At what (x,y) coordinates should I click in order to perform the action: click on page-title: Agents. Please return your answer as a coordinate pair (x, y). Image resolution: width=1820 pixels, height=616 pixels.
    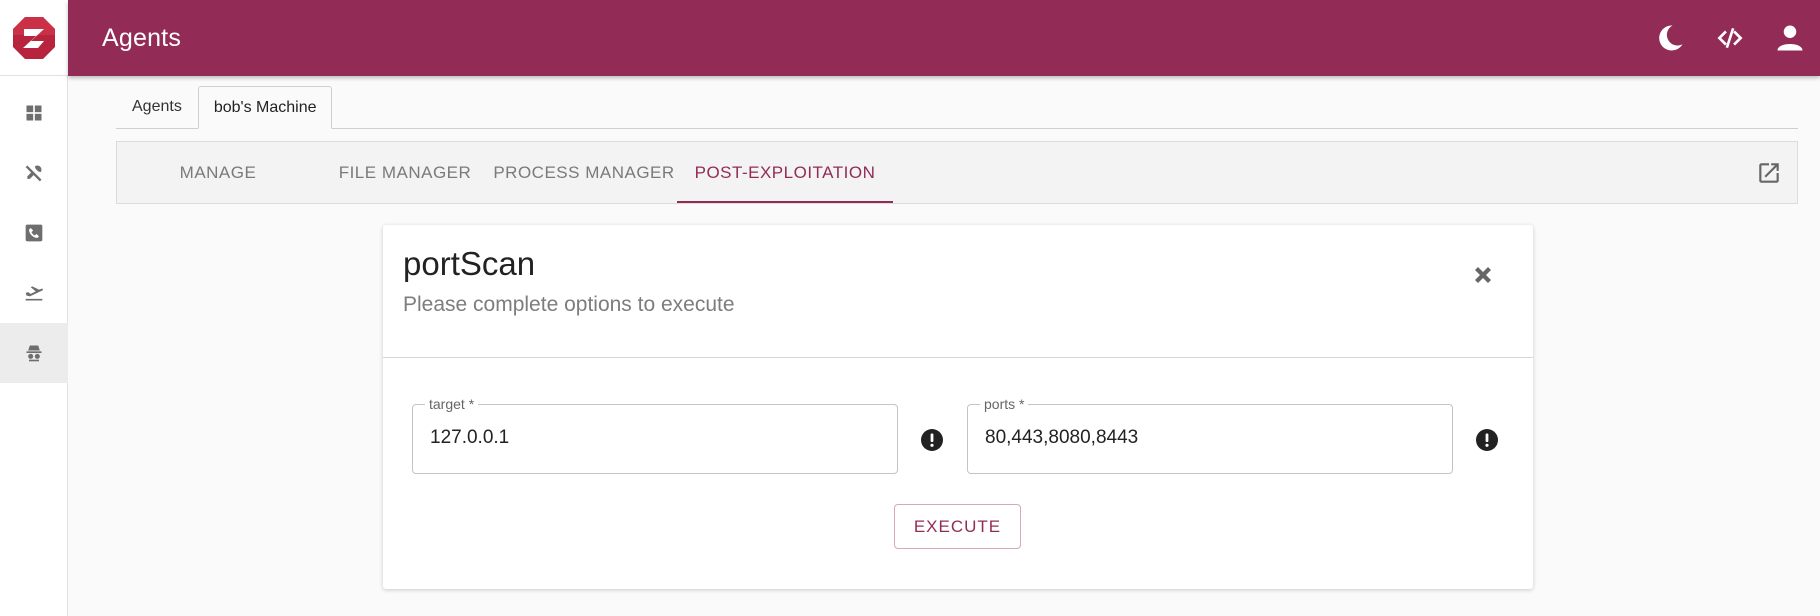
    Looking at the image, I should click on (142, 37).